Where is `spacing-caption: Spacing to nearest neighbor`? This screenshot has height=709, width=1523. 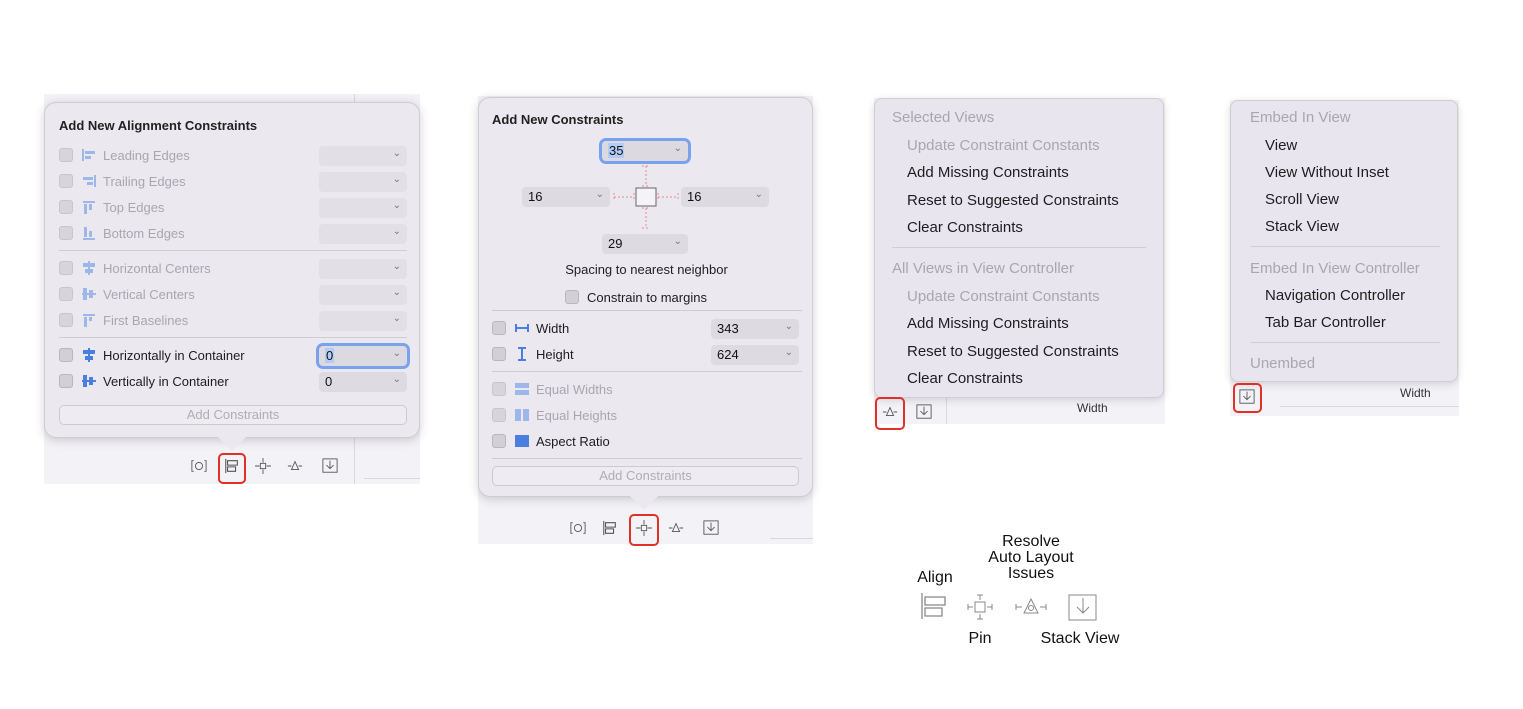 spacing-caption: Spacing to nearest neighbor is located at coordinates (646, 269).